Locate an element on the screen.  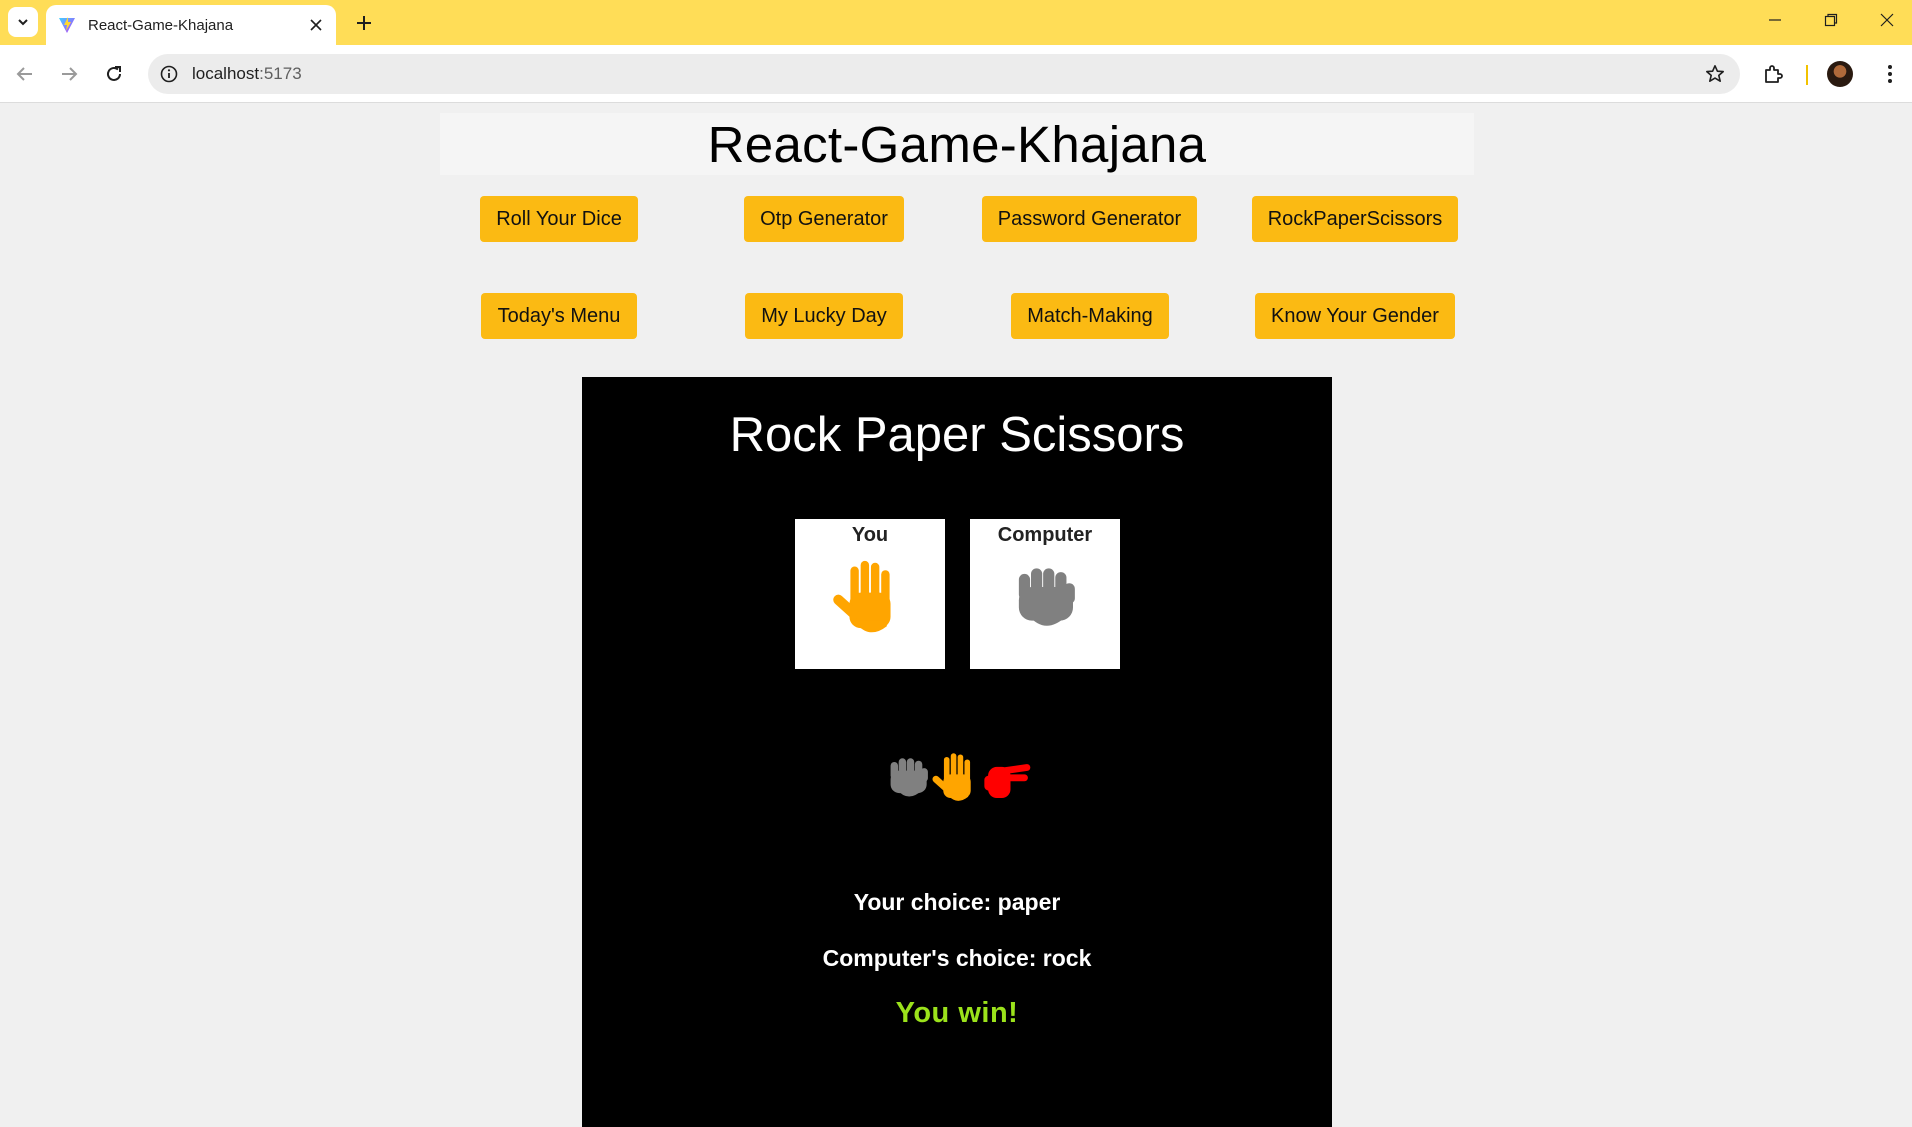
rock-icon is located at coordinates (908, 780).